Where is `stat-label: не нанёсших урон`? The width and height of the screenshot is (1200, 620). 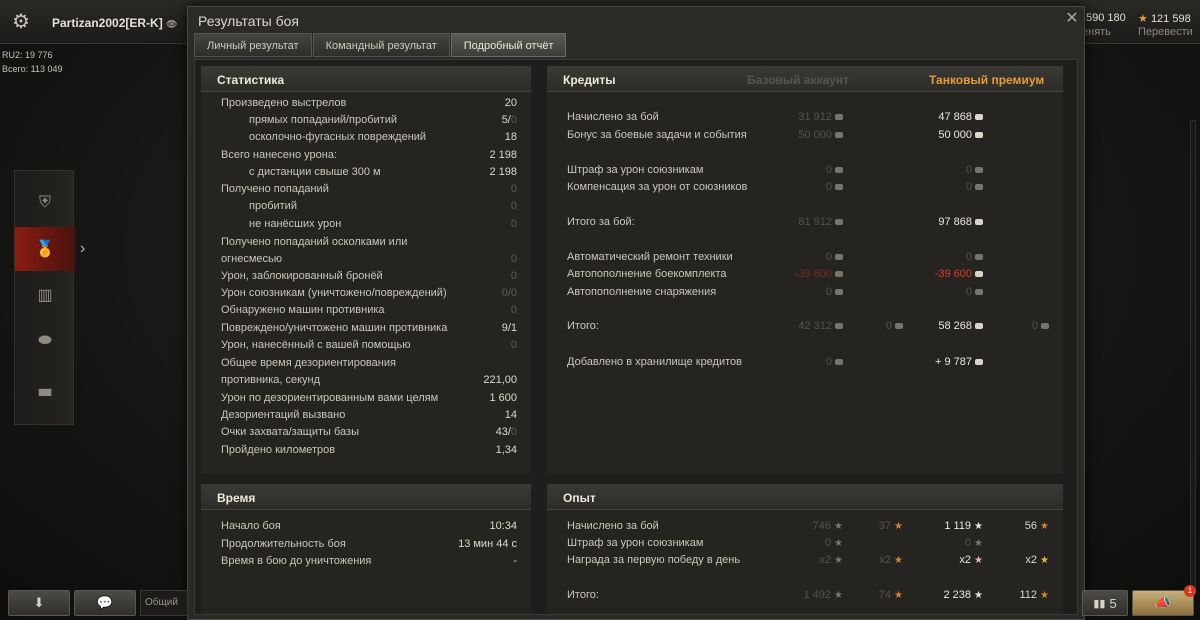 stat-label: не нанёсших урон is located at coordinates (295, 224).